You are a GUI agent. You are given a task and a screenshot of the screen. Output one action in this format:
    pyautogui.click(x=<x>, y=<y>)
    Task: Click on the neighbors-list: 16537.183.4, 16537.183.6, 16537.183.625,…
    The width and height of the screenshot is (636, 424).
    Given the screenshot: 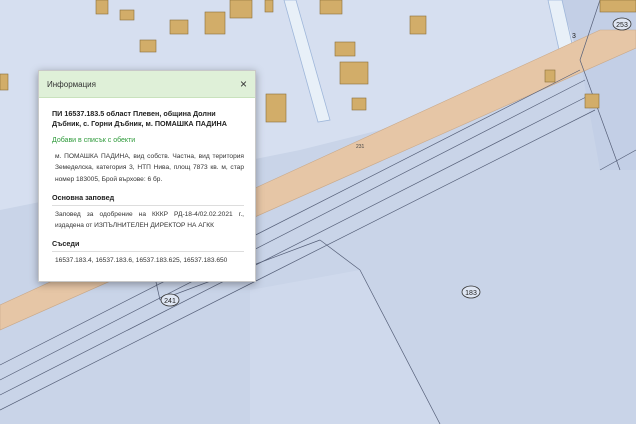 What is the action you would take?
    pyautogui.click(x=148, y=259)
    